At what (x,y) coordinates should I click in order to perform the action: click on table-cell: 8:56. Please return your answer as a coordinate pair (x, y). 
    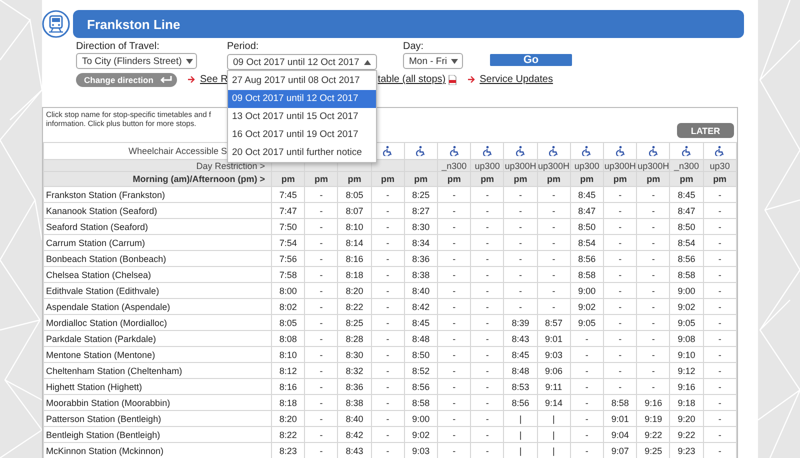
    Looking at the image, I should click on (421, 386).